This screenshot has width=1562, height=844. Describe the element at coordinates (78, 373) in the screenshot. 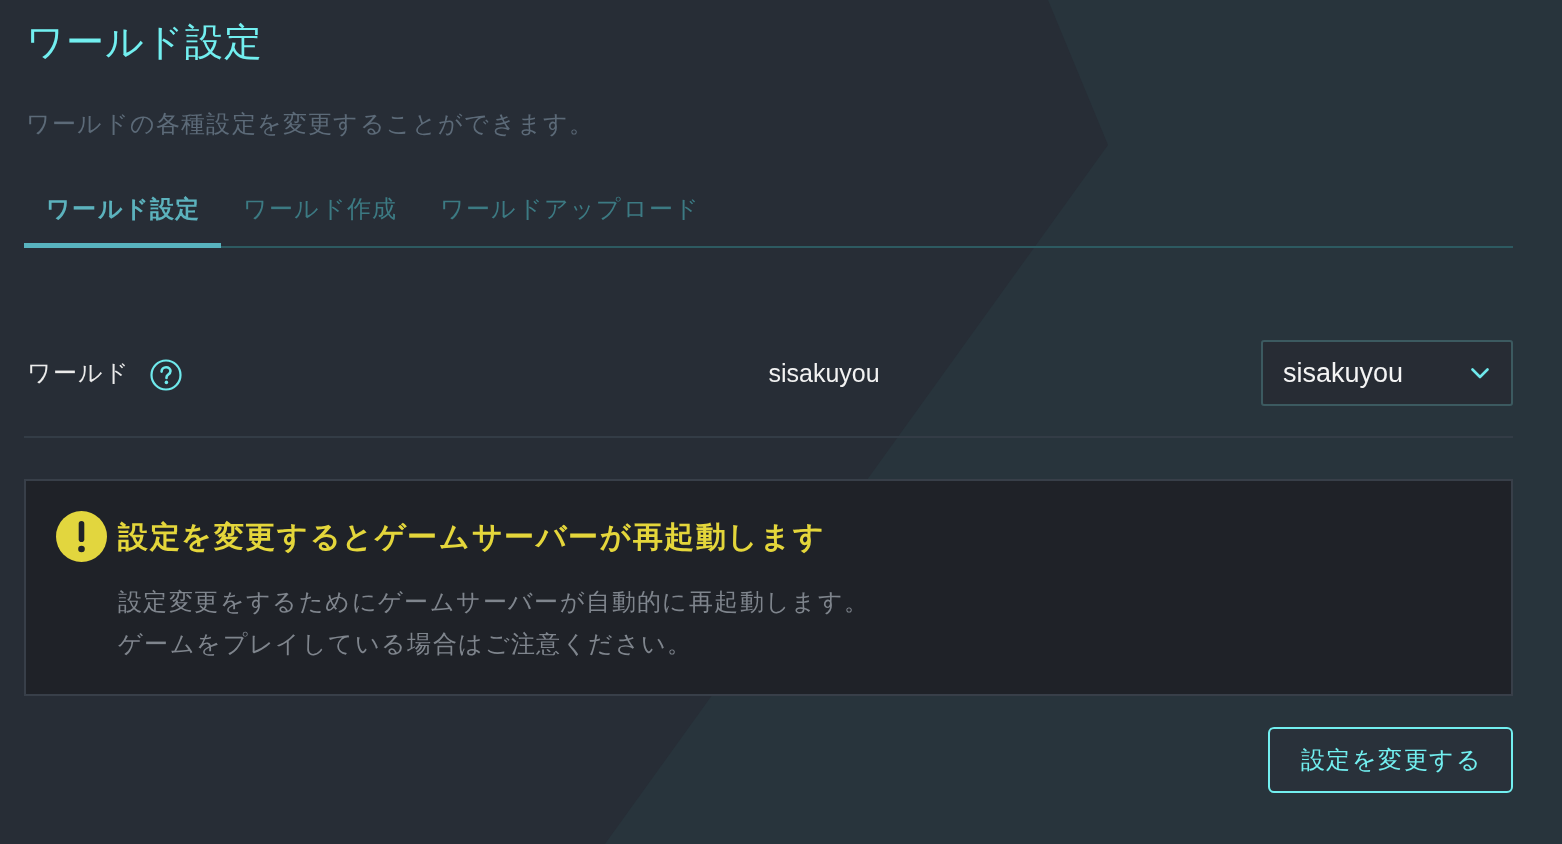

I see `setting-label: ワールド` at that location.